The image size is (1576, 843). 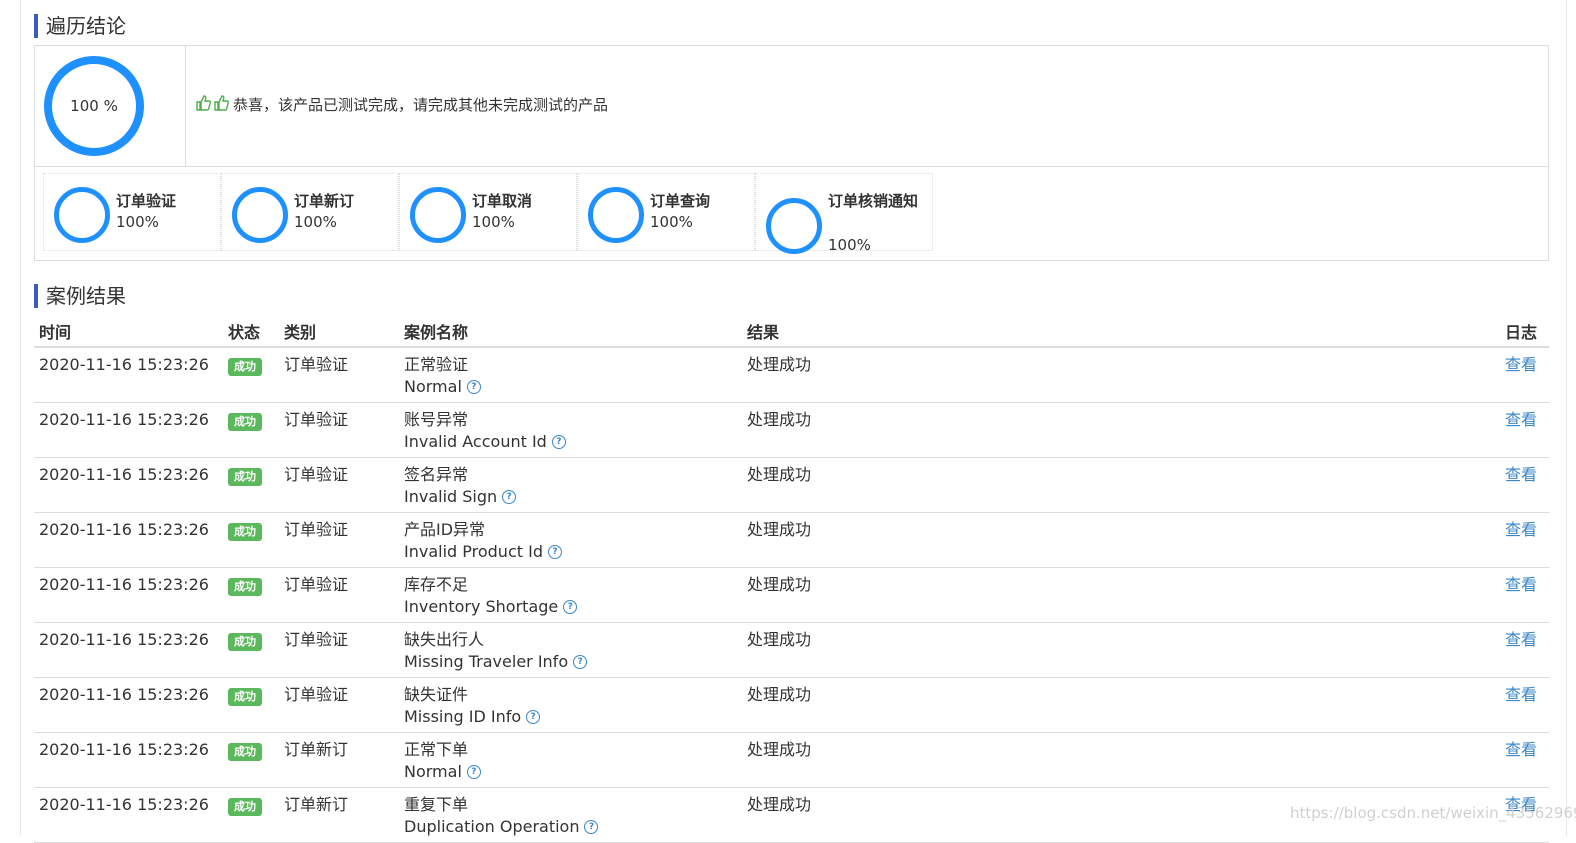 What do you see at coordinates (481, 606) in the screenshot?
I see `case-name-en: Inventory Shortage` at bounding box center [481, 606].